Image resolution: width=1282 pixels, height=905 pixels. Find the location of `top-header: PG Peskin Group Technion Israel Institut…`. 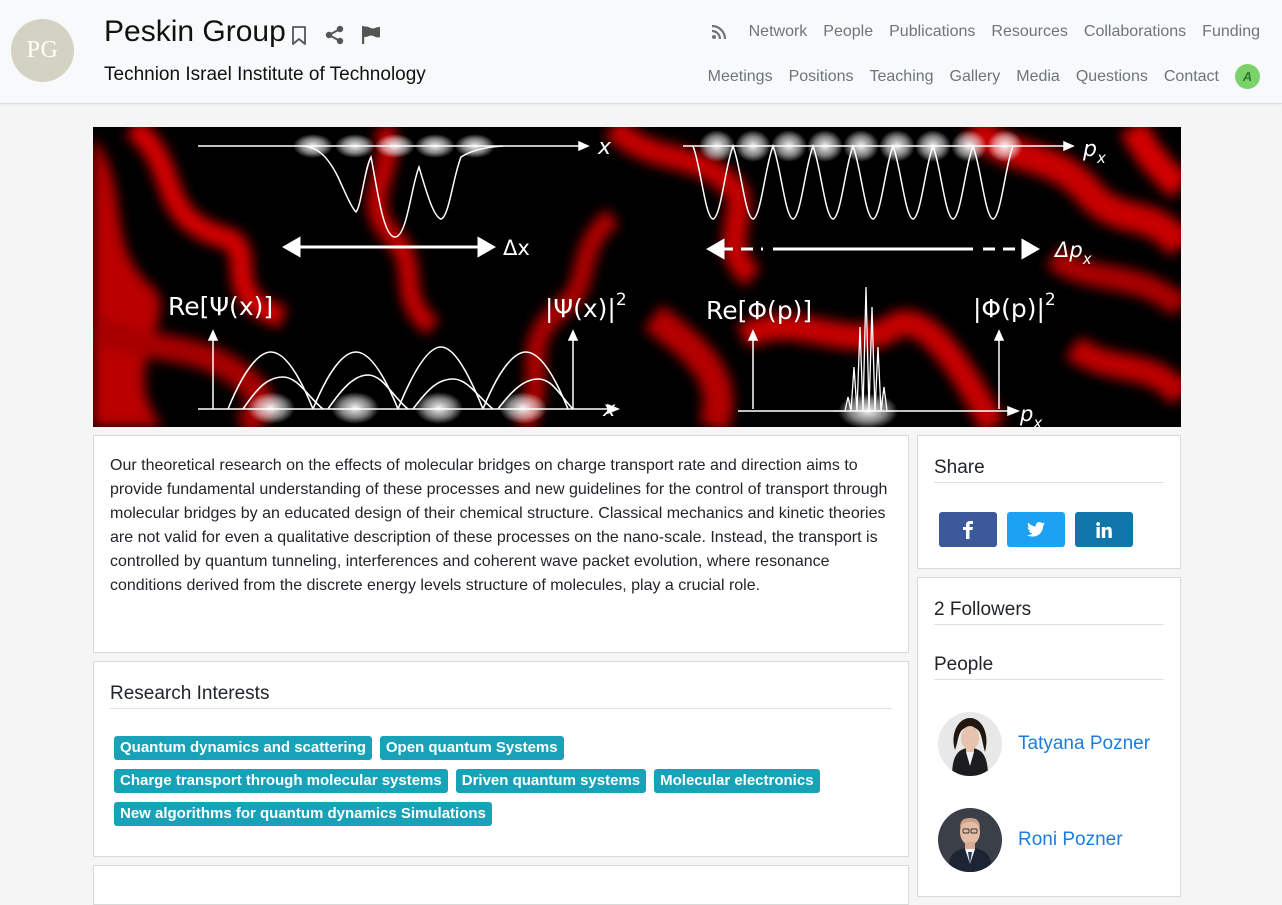

top-header: PG Peskin Group Technion Israel Institut… is located at coordinates (641, 52).